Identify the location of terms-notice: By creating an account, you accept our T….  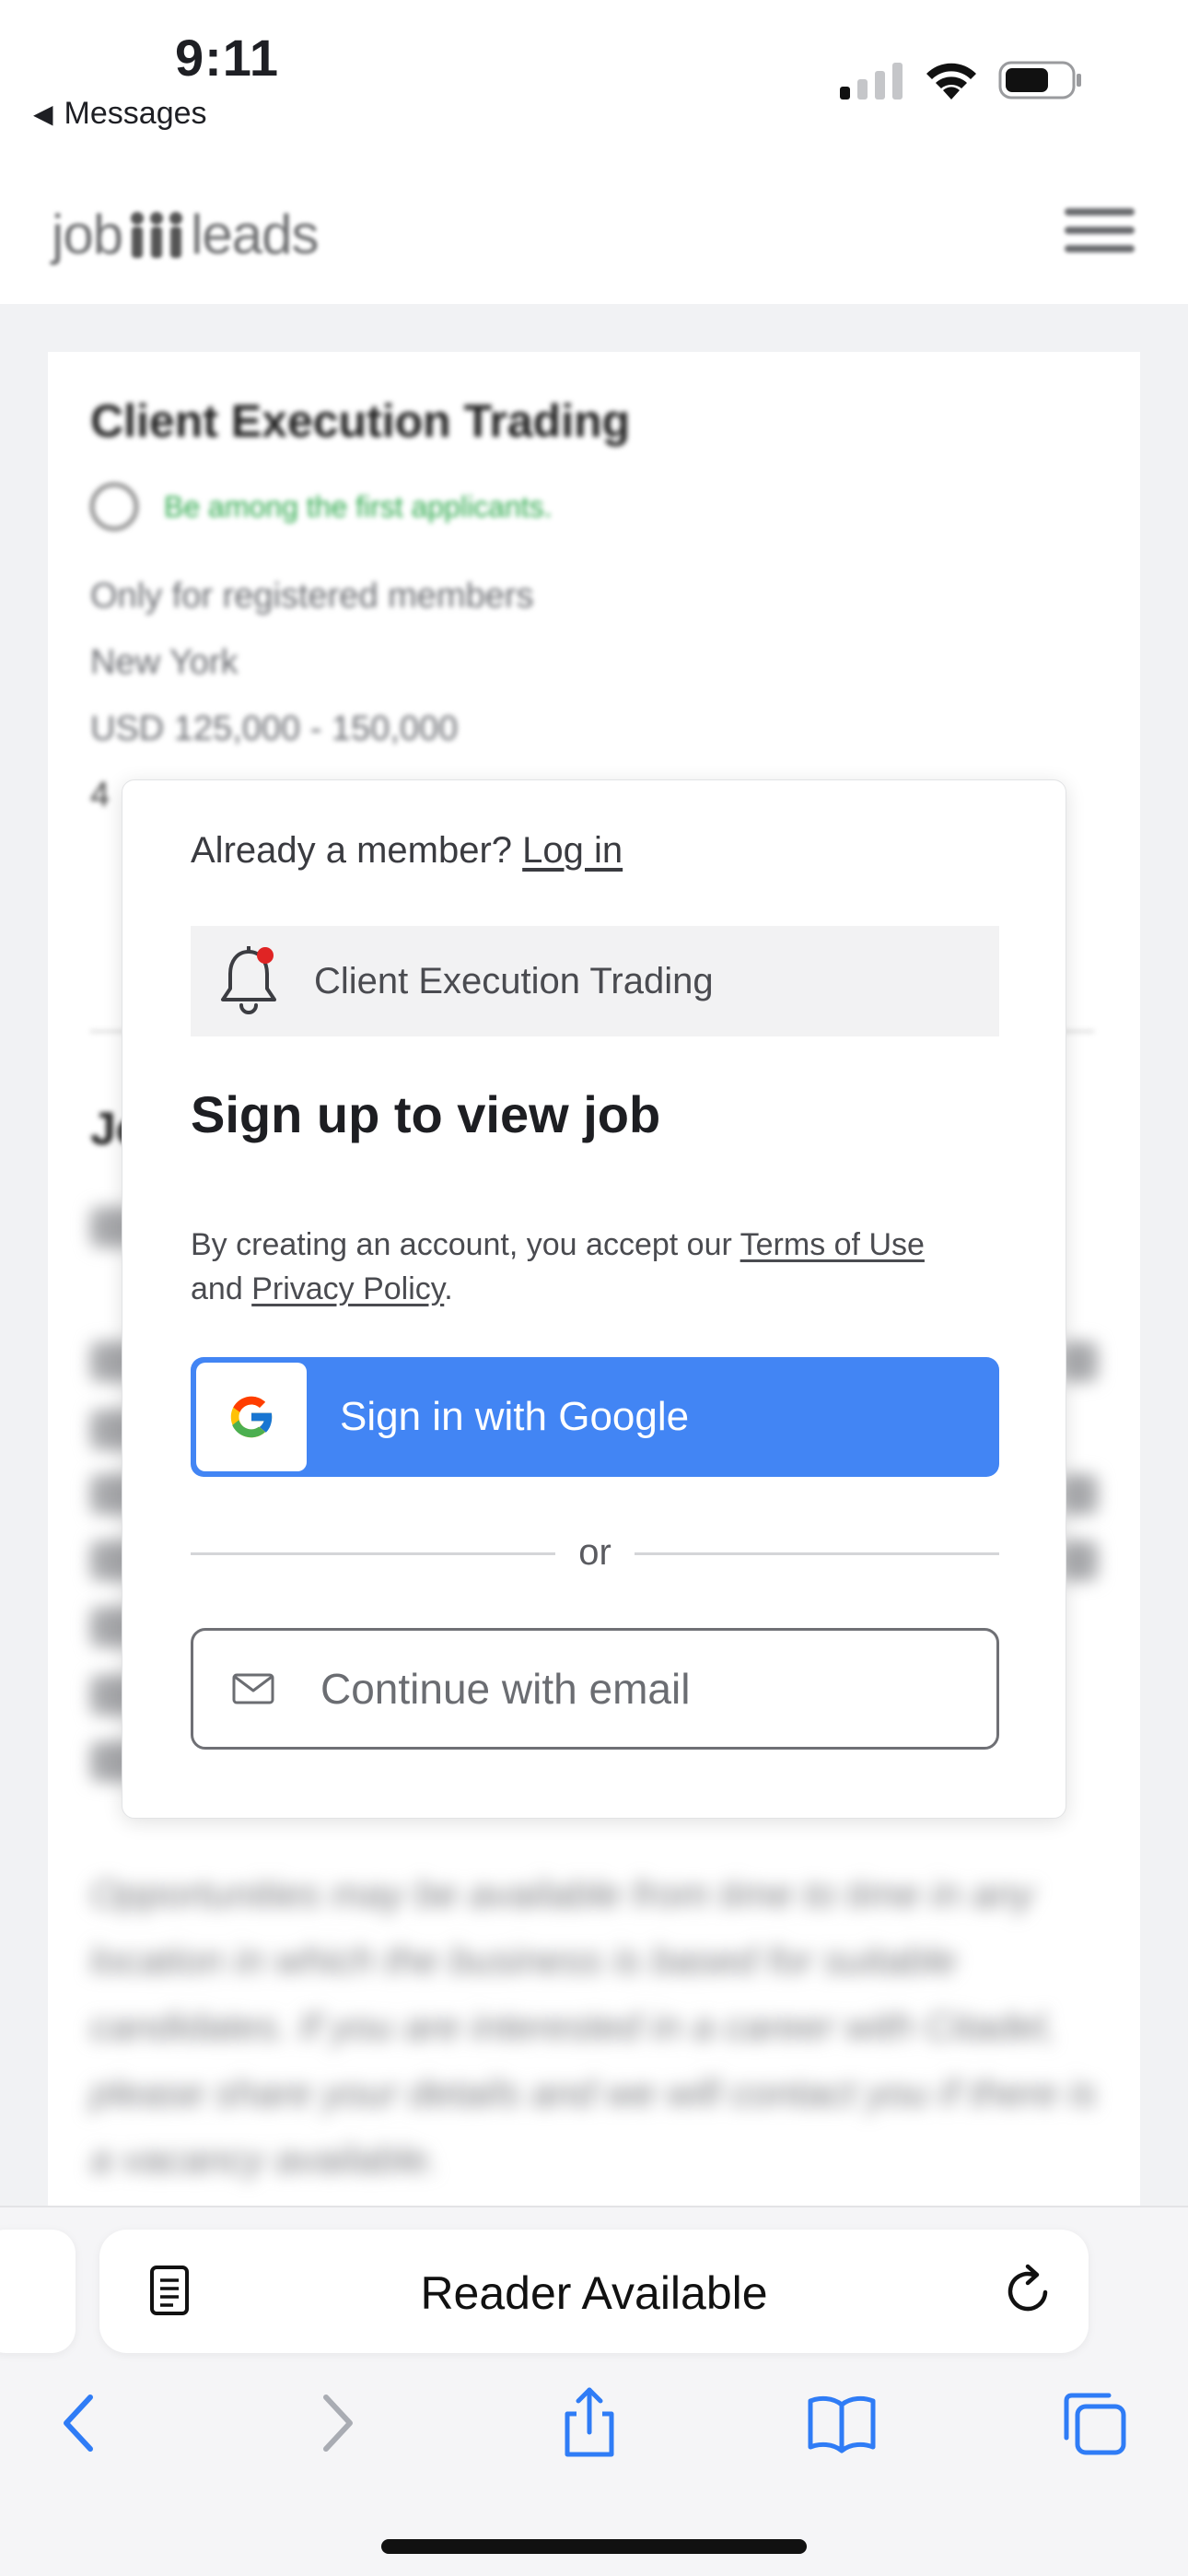
(596, 1267).